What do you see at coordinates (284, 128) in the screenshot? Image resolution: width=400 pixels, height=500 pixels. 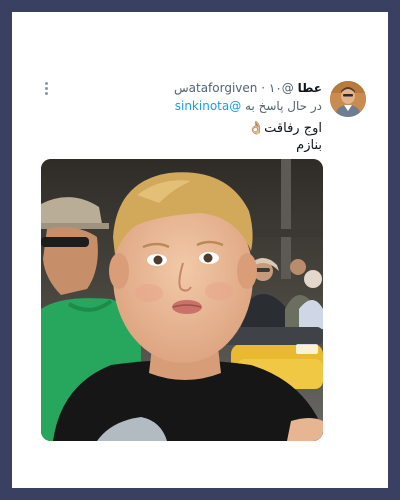 I see `tweet-text-line: اوج رفاقت👌🏼` at bounding box center [284, 128].